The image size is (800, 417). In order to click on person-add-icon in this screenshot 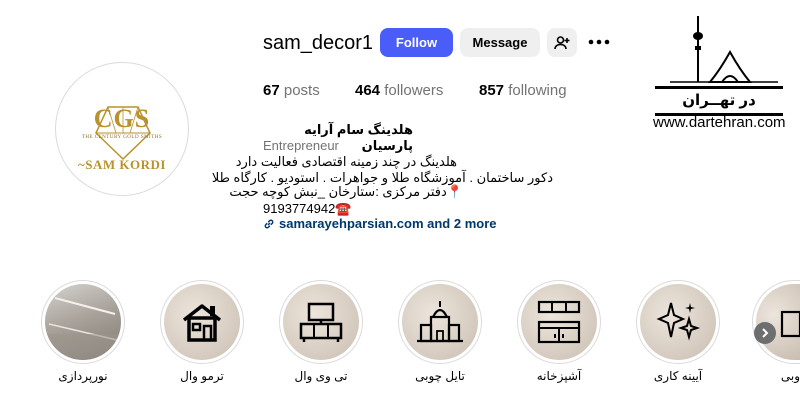, I will do `click(562, 42)`.